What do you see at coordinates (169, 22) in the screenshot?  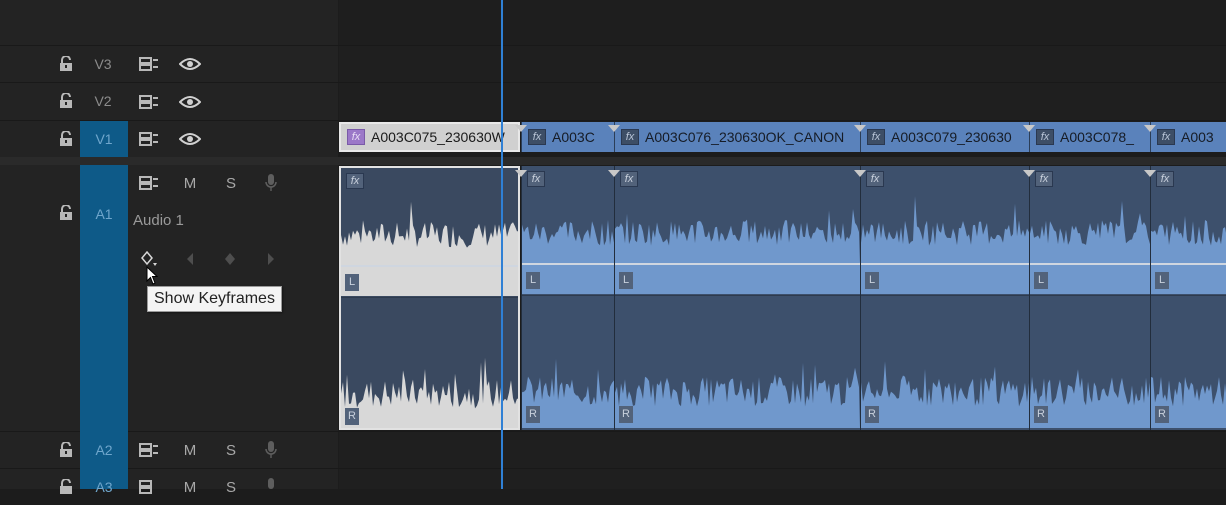 I see `timeline-header-left` at bounding box center [169, 22].